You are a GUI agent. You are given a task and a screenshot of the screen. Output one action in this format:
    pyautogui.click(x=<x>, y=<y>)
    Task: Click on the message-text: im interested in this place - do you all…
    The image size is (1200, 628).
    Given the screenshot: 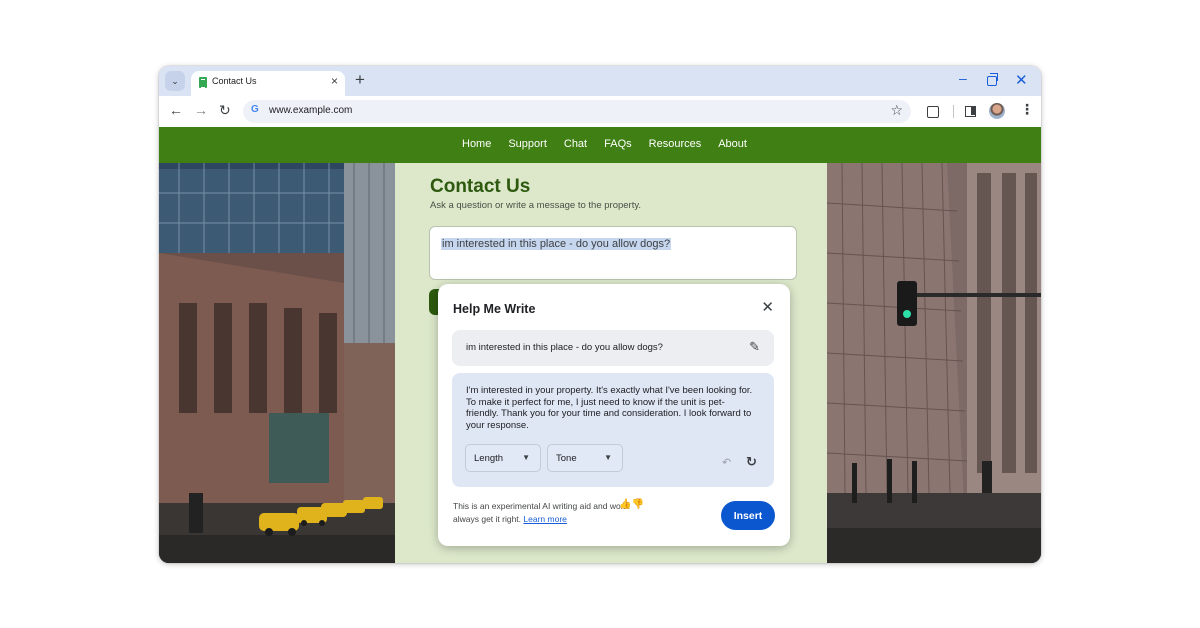 What is the action you would take?
    pyautogui.click(x=556, y=244)
    